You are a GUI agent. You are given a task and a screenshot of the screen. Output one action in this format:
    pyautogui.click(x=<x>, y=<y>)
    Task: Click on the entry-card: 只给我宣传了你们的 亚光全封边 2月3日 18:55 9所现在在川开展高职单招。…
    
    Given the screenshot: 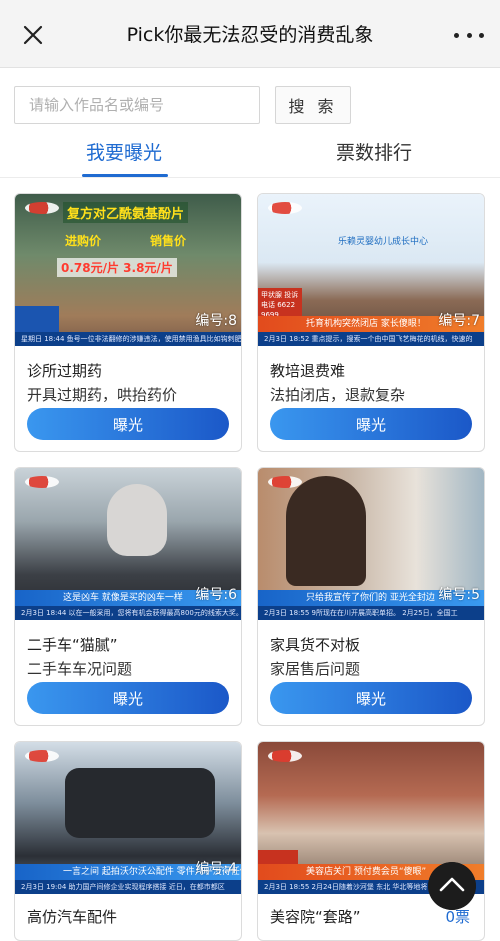 What is the action you would take?
    pyautogui.click(x=371, y=596)
    